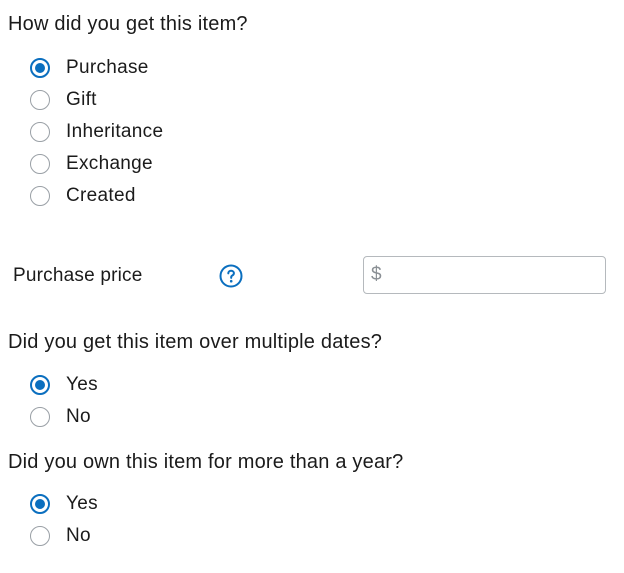 The image size is (624, 573). What do you see at coordinates (60, 417) in the screenshot?
I see `radio-option-multiple-dates-no: No` at bounding box center [60, 417].